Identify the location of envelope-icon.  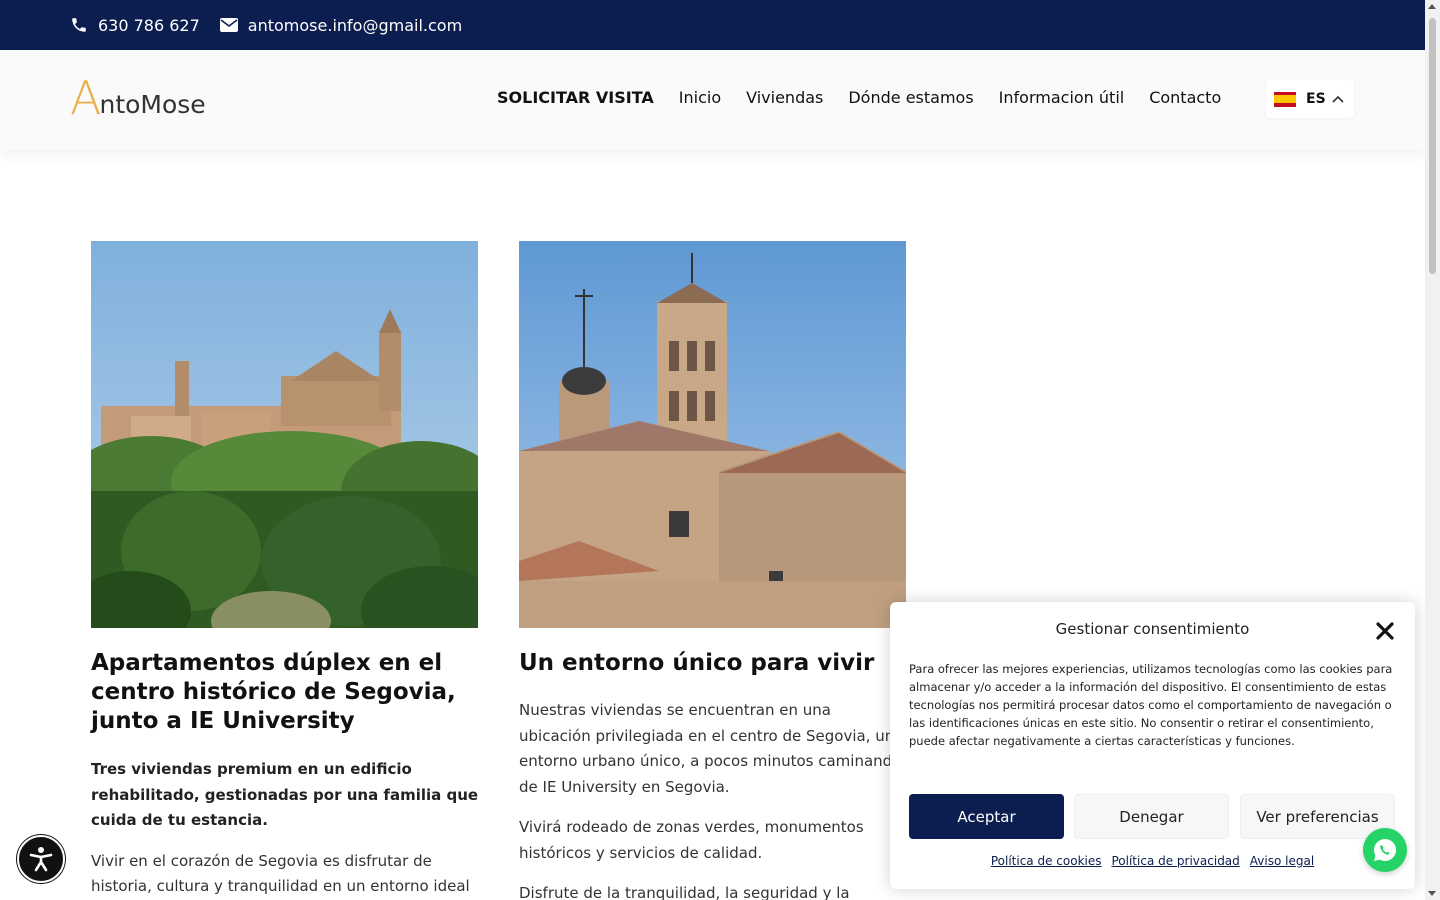
(228, 25).